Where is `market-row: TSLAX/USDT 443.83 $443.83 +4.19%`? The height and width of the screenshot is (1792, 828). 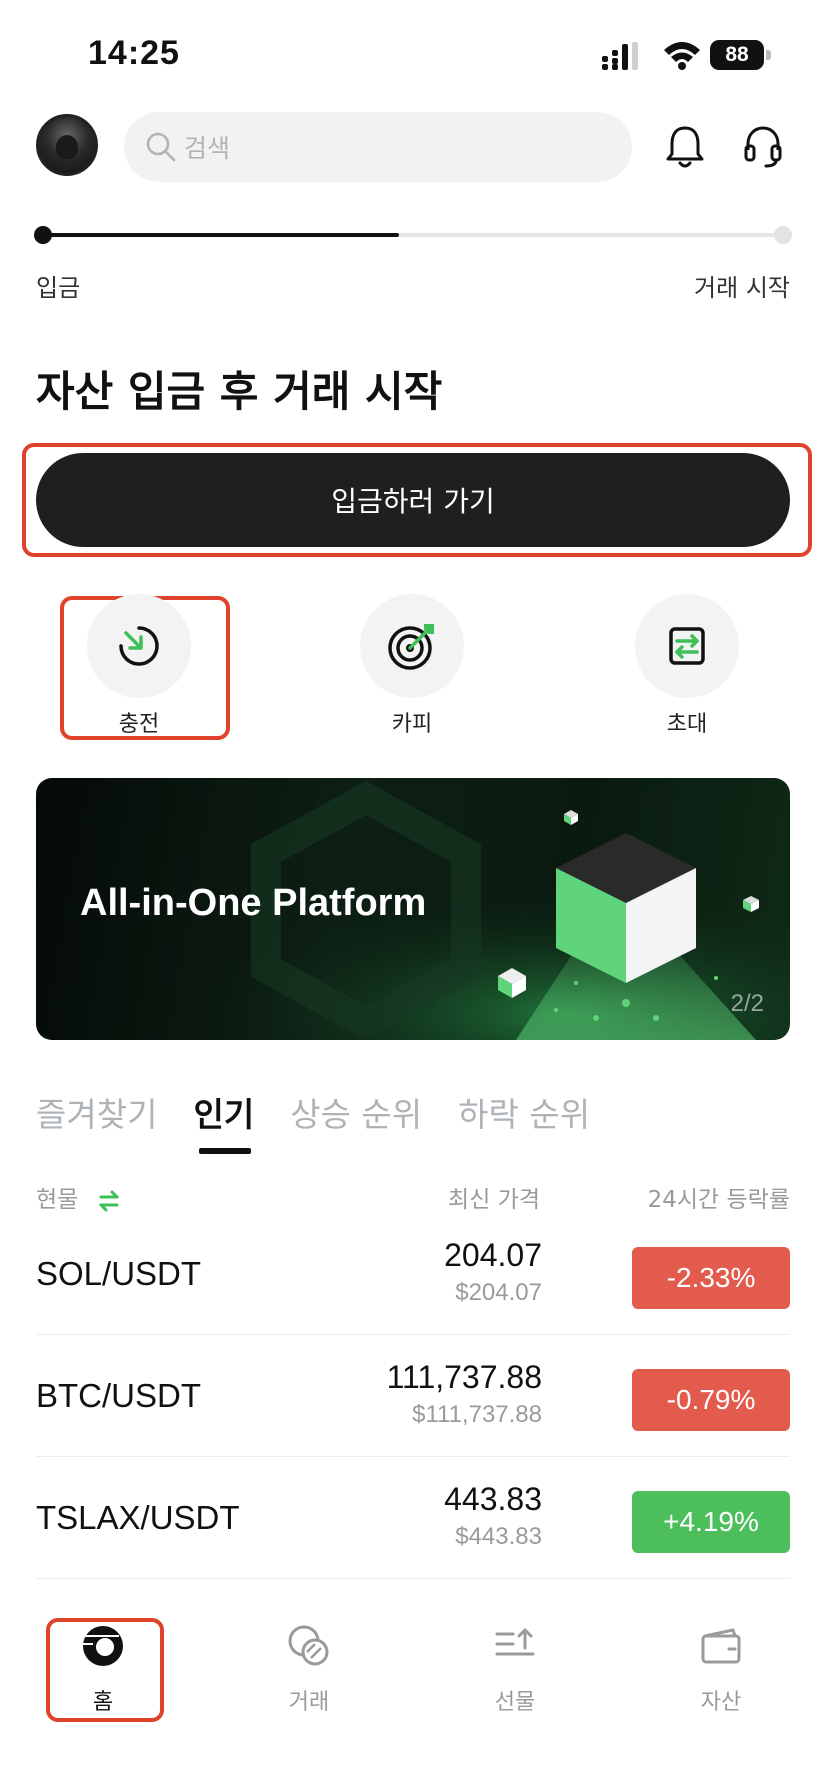 market-row: TSLAX/USDT 443.83 $443.83 +4.19% is located at coordinates (413, 1518).